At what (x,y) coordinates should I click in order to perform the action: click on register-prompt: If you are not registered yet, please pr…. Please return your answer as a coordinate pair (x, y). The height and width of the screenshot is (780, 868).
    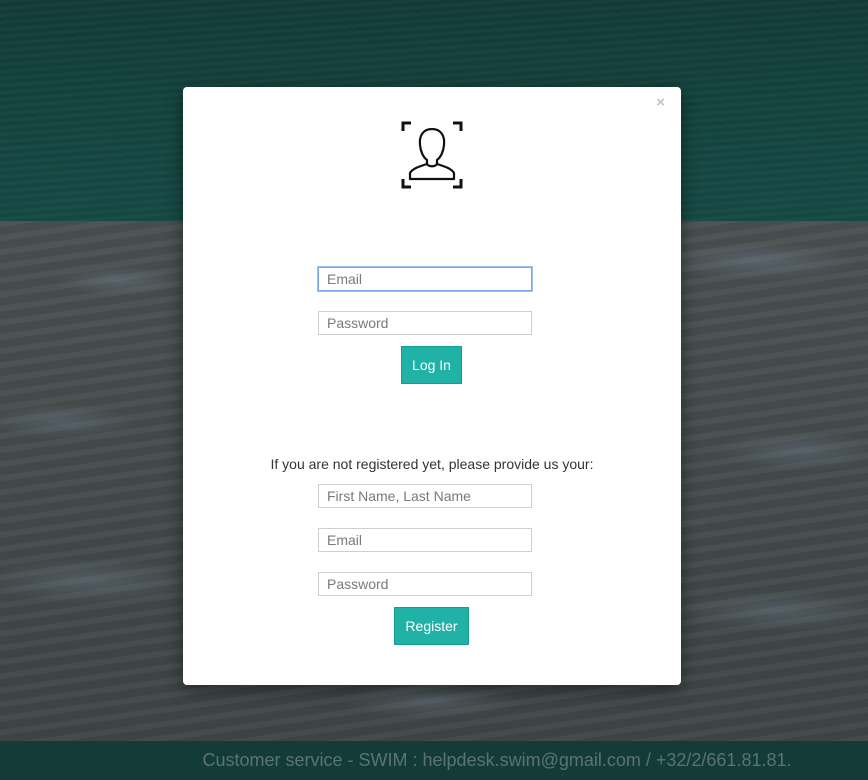
    Looking at the image, I should click on (432, 464).